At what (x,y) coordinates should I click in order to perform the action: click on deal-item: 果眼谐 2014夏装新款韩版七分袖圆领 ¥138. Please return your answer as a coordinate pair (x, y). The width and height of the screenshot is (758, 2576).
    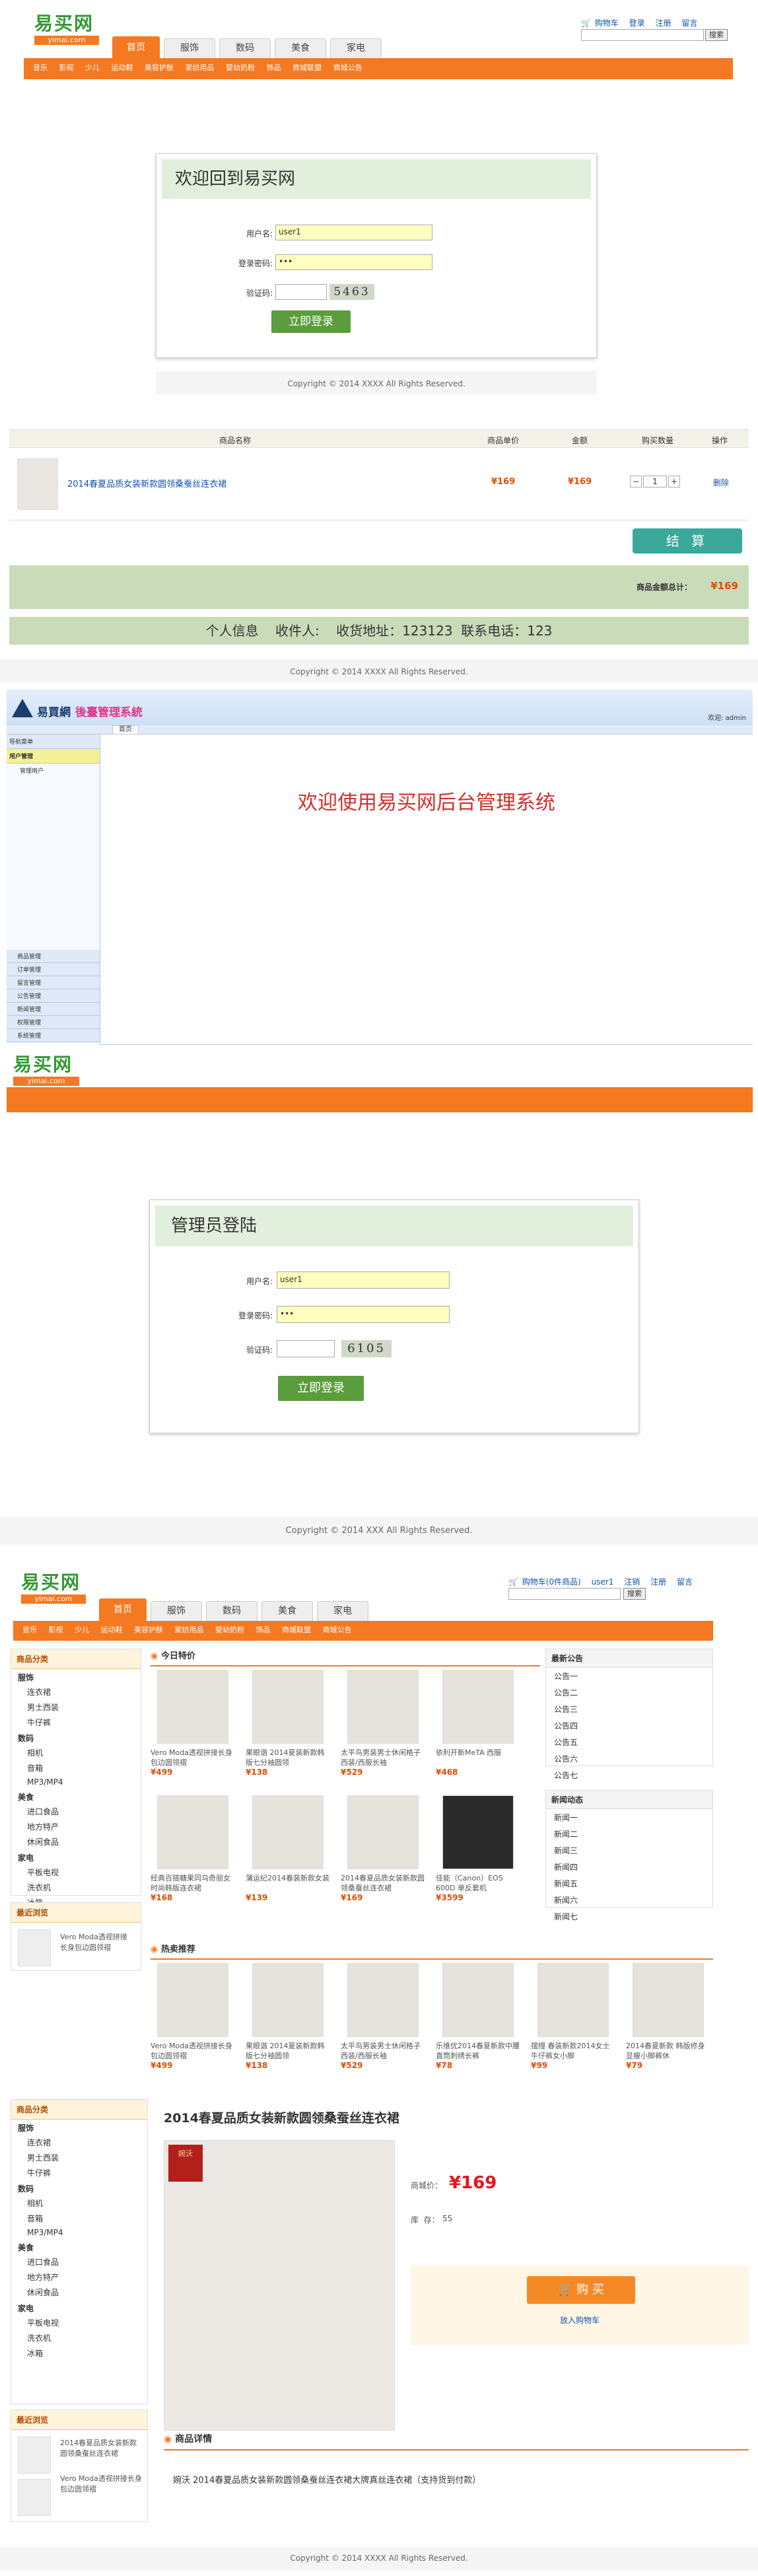
    Looking at the image, I should click on (288, 1724).